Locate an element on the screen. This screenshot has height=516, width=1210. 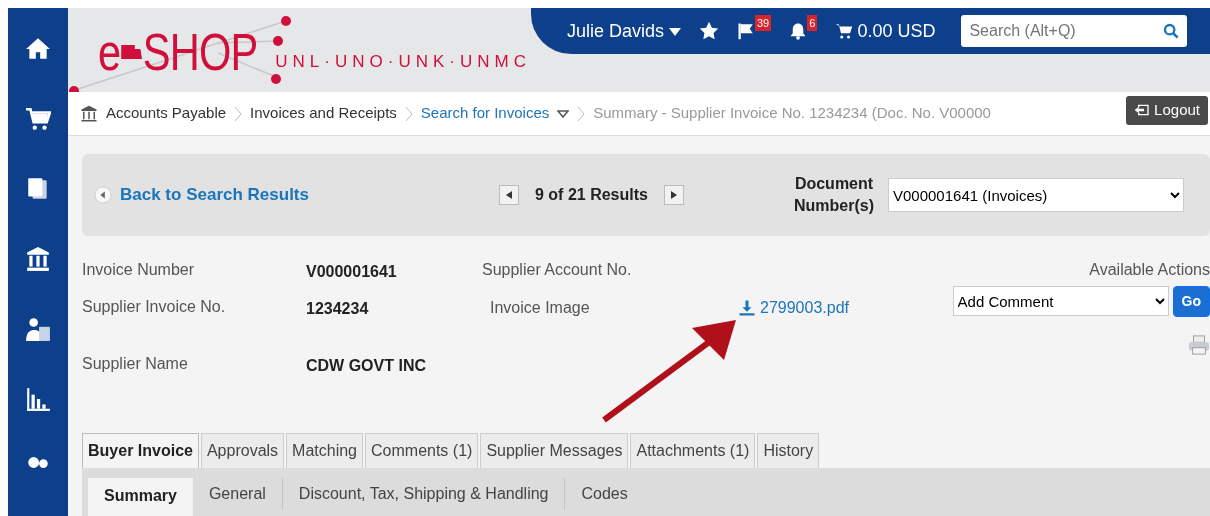
field-label: Invoice Image is located at coordinates (540, 308).